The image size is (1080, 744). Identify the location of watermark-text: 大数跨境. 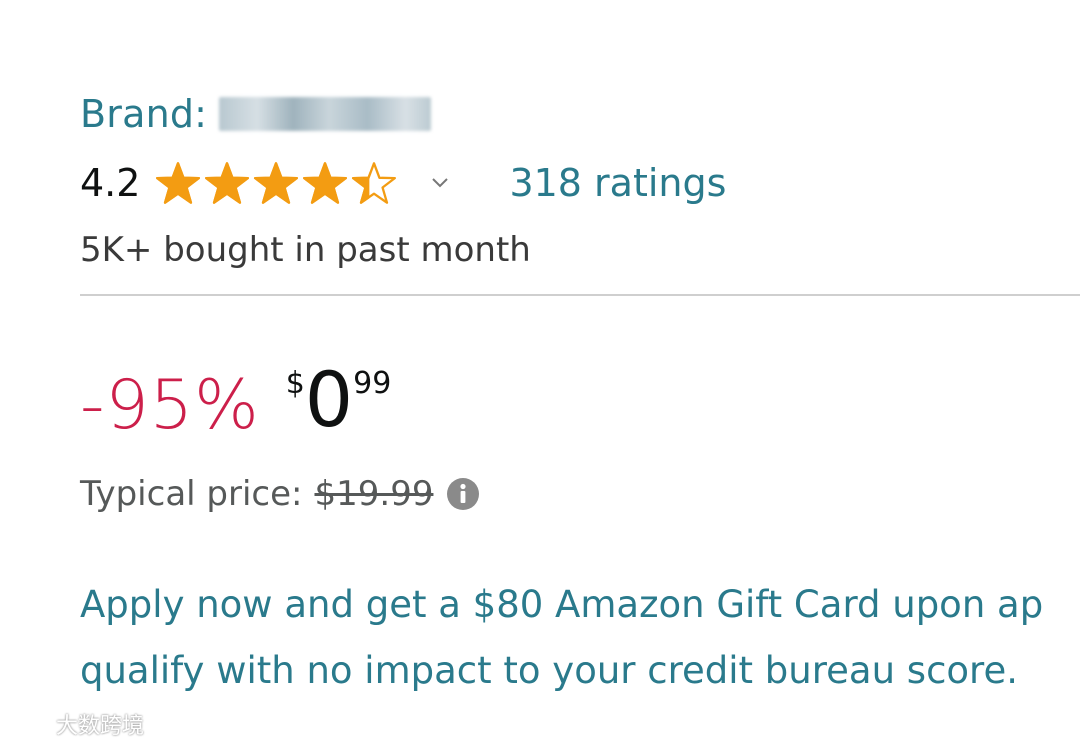
(100, 726).